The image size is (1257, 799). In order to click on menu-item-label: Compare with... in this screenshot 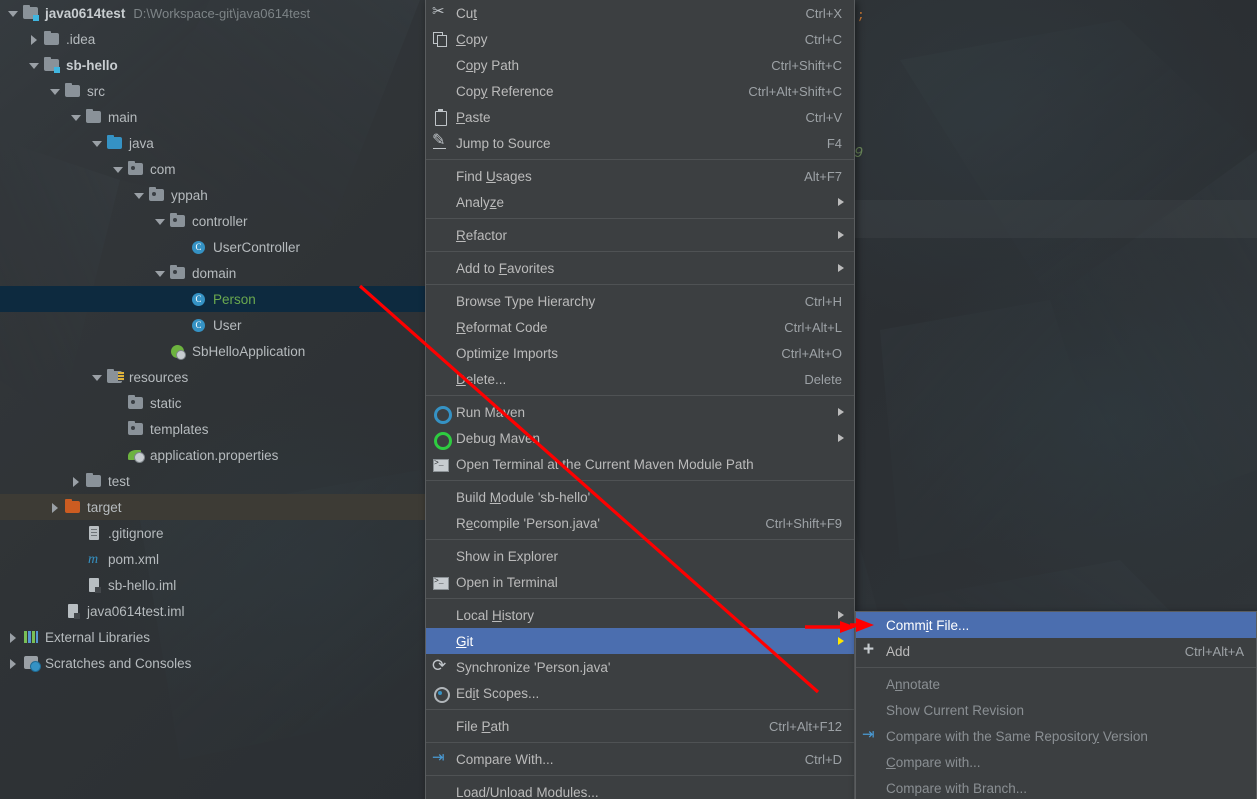, I will do `click(933, 762)`.